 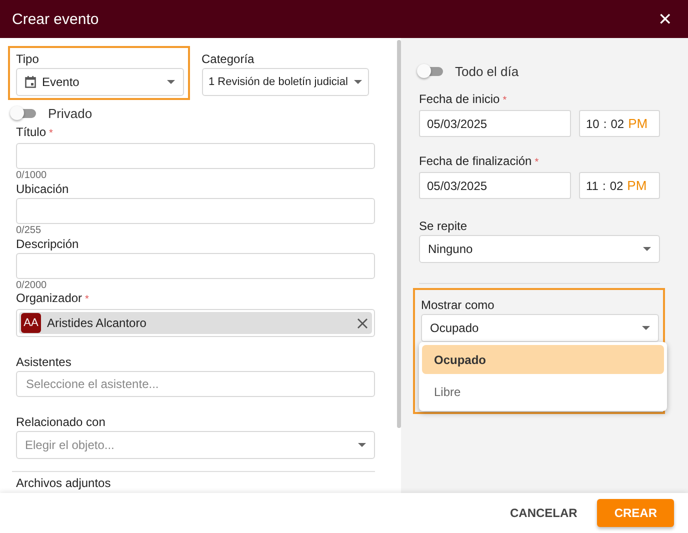 What do you see at coordinates (55, 19) in the screenshot?
I see `dialog-title: Crear evento` at bounding box center [55, 19].